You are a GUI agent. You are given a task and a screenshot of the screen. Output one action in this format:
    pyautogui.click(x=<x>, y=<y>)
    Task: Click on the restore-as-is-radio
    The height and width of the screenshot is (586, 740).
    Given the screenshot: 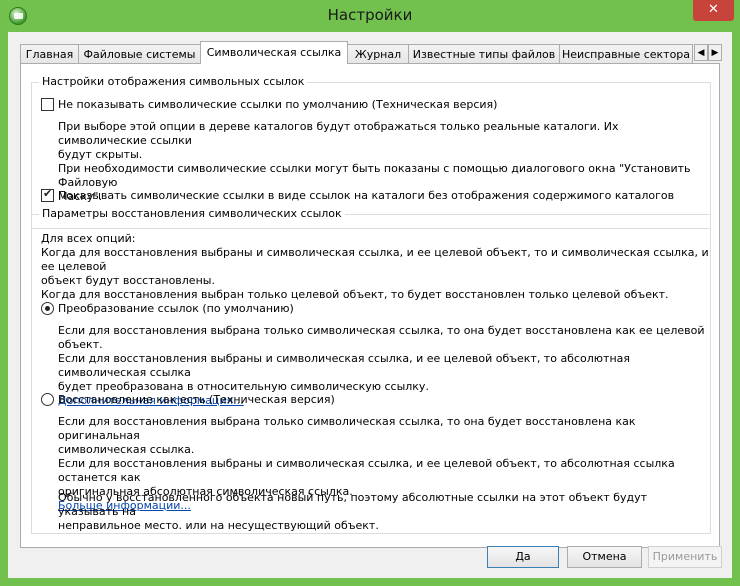 What is the action you would take?
    pyautogui.click(x=47, y=399)
    